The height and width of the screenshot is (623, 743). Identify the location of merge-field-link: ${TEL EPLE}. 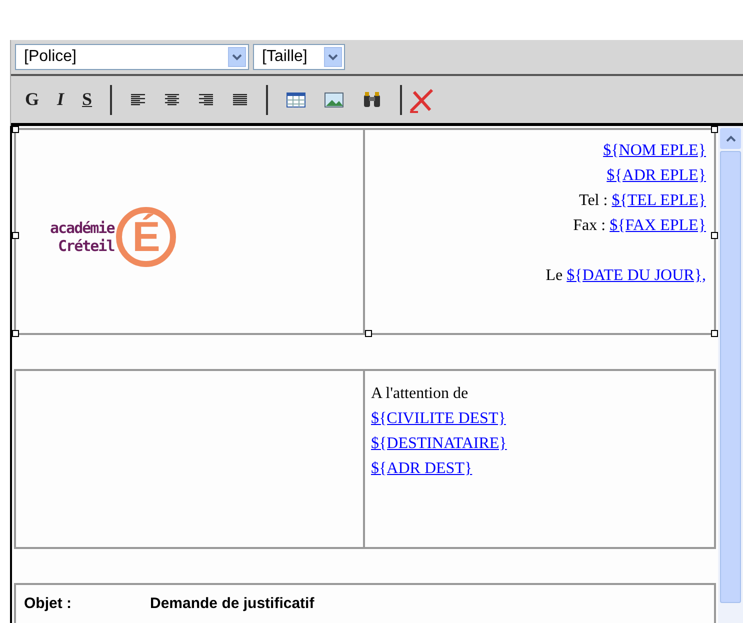
(659, 200).